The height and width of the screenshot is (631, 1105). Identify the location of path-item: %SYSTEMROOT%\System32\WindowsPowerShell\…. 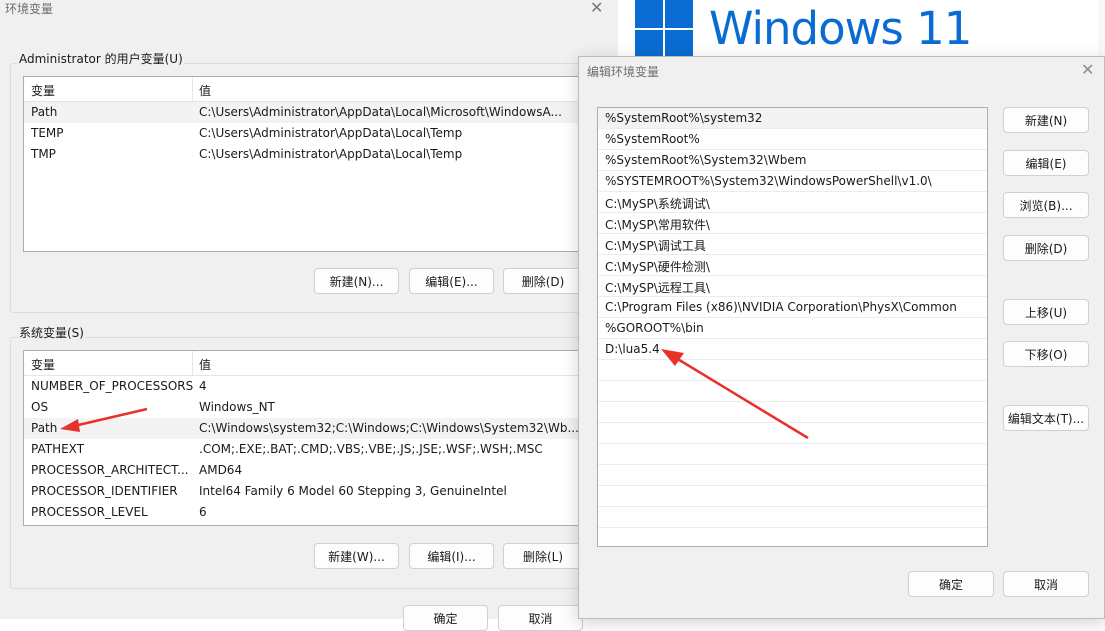
(792, 181).